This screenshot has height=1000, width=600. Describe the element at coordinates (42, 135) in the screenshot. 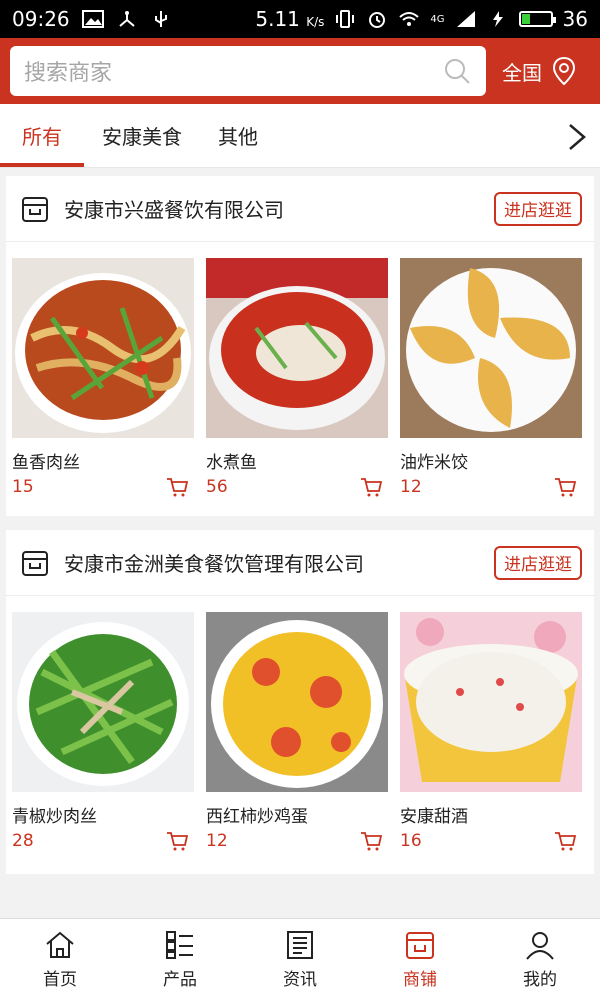

I see `tab-all: 所有` at that location.